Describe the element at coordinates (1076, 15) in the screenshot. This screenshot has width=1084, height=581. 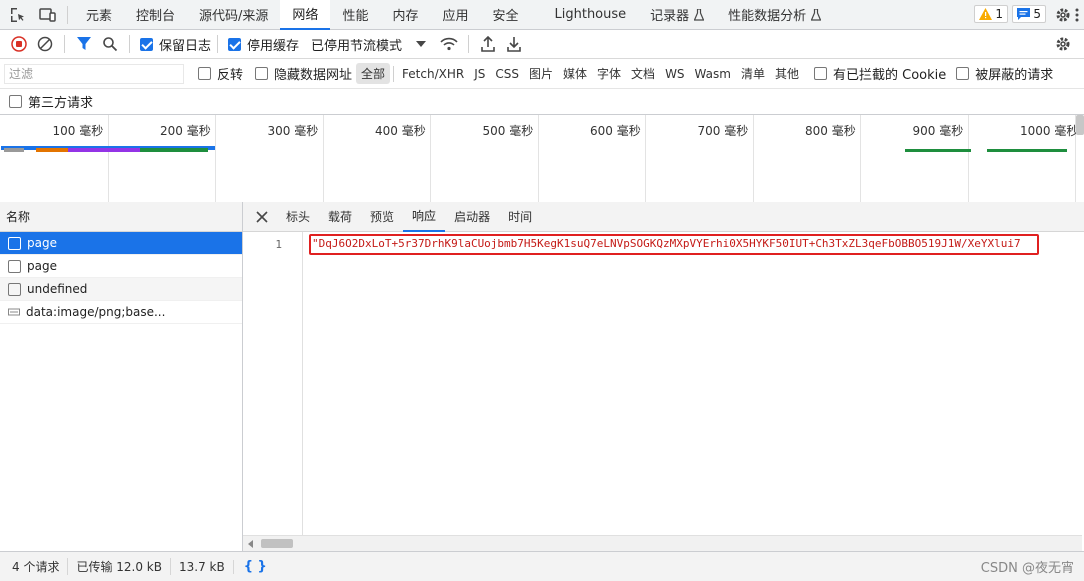
I see `more-options-icon` at that location.